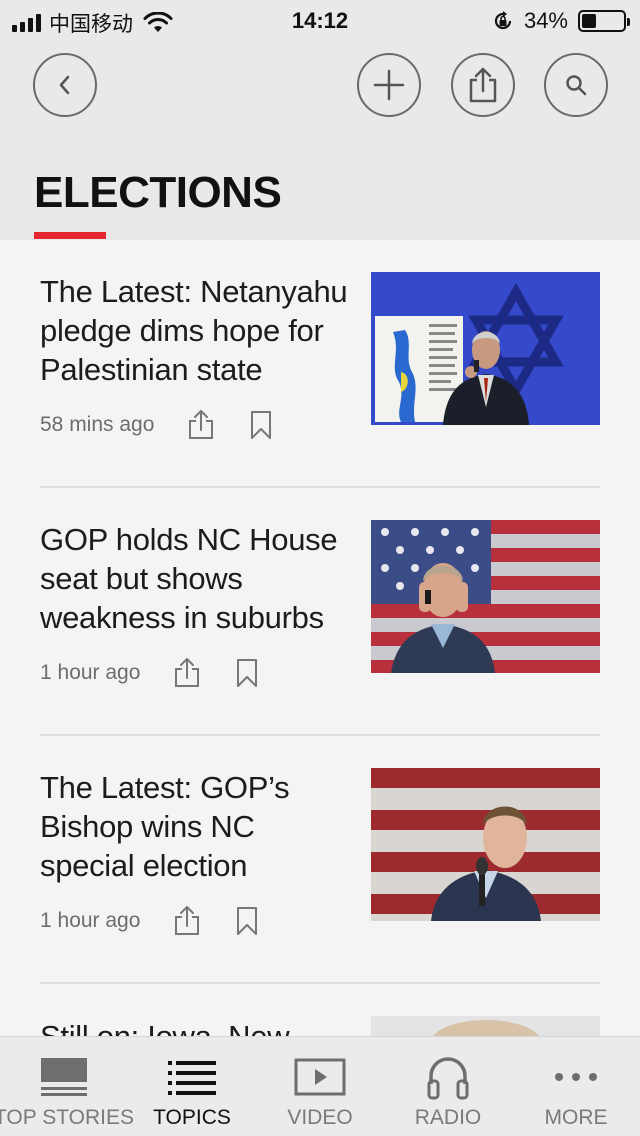 Image resolution: width=640 pixels, height=1136 pixels. I want to click on title-underline, so click(70, 235).